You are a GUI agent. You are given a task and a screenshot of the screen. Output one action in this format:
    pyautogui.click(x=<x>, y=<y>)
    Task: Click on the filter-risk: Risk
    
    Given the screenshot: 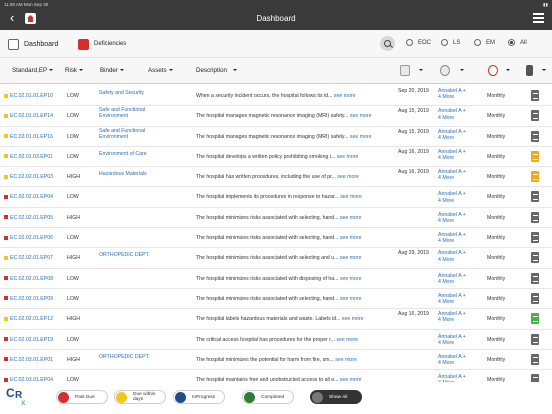 What is the action you would take?
    pyautogui.click(x=74, y=70)
    